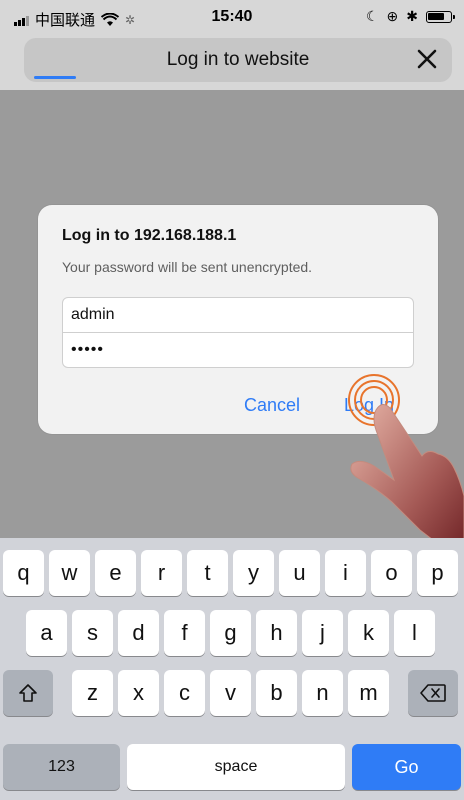 Image resolution: width=464 pixels, height=800 pixels. I want to click on status-right: ☾ ⊕ ✱, so click(410, 16).